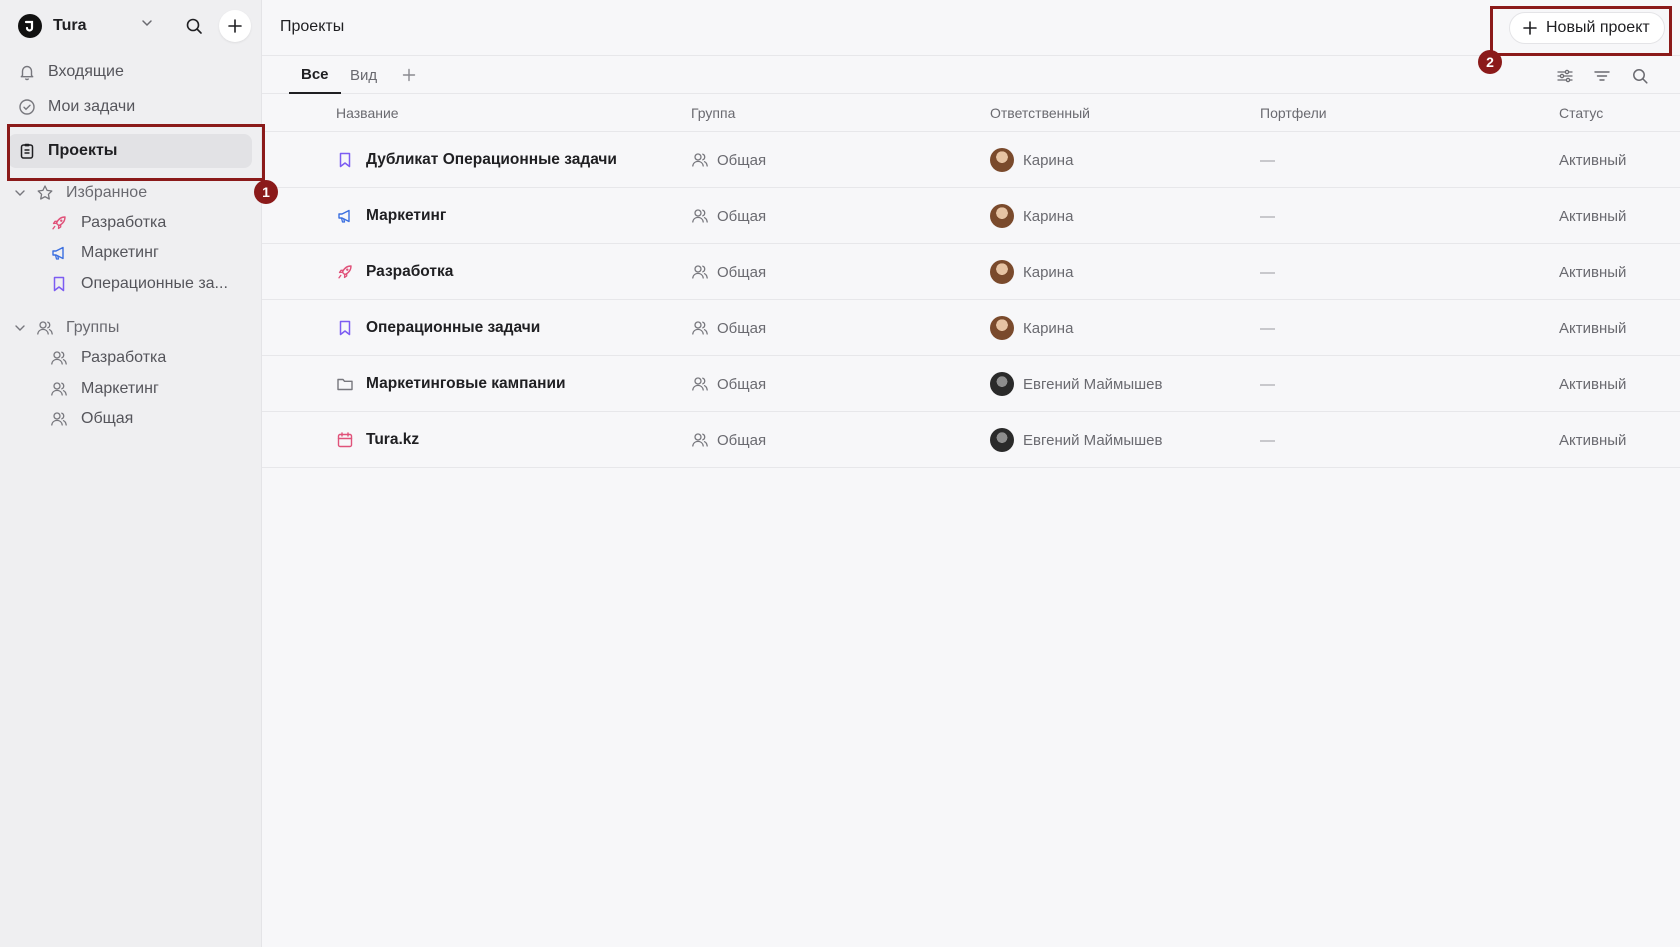 Image resolution: width=1680 pixels, height=947 pixels. I want to click on sliders-icon, so click(1565, 76).